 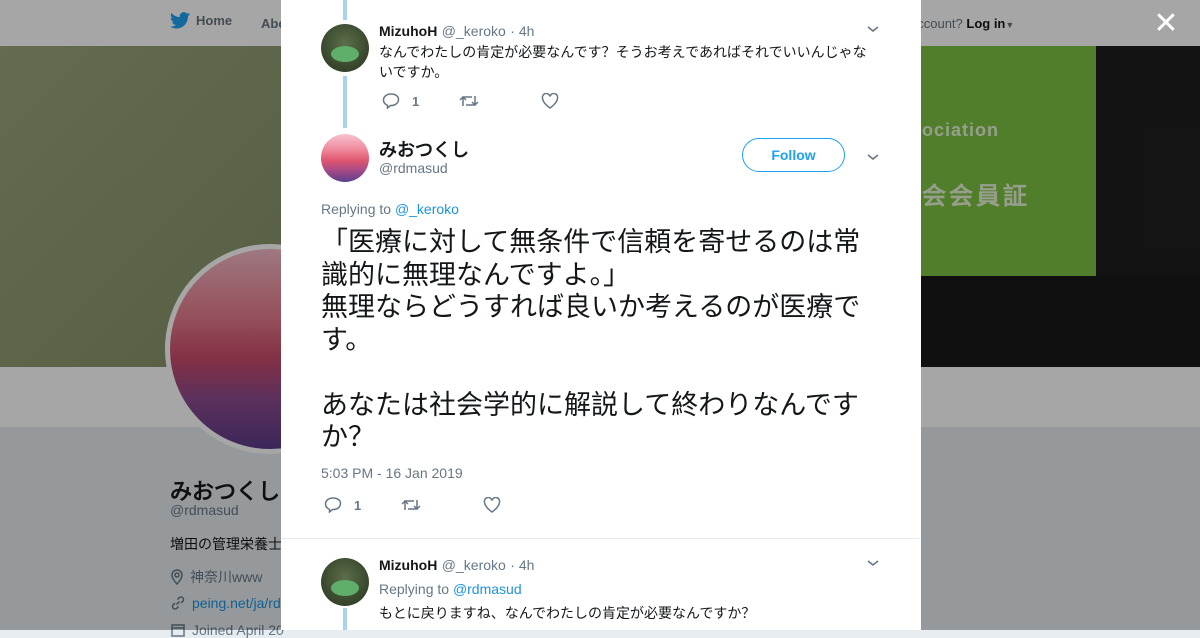 What do you see at coordinates (392, 473) in the screenshot?
I see `tweet-timestamp: 5:03 PM - 16 Jan 2019` at bounding box center [392, 473].